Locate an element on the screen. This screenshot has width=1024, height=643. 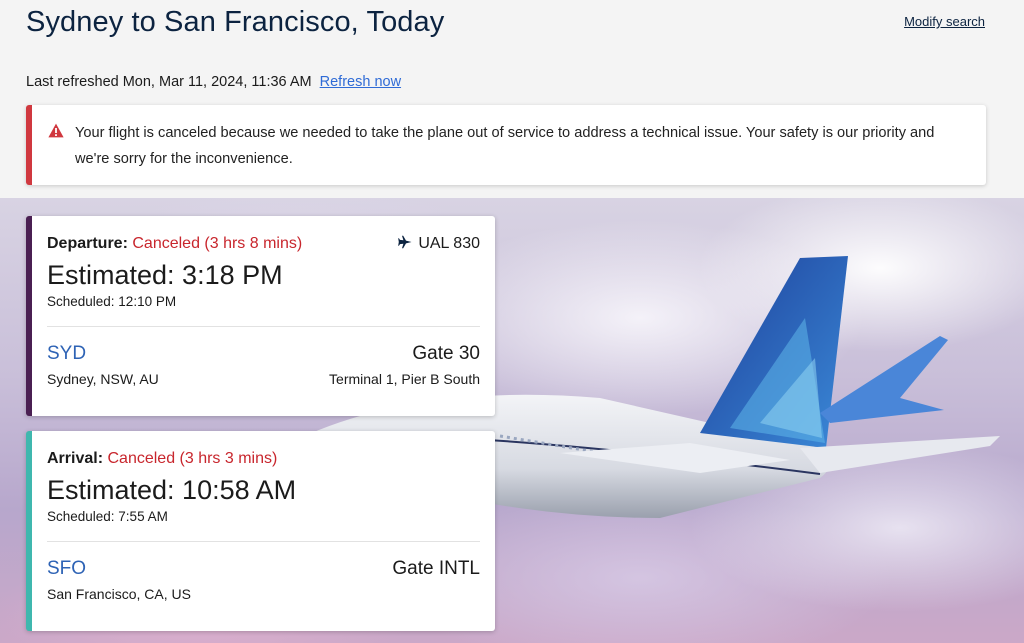
arrival-scheduled: Scheduled: 7:55 AM is located at coordinates (107, 516).